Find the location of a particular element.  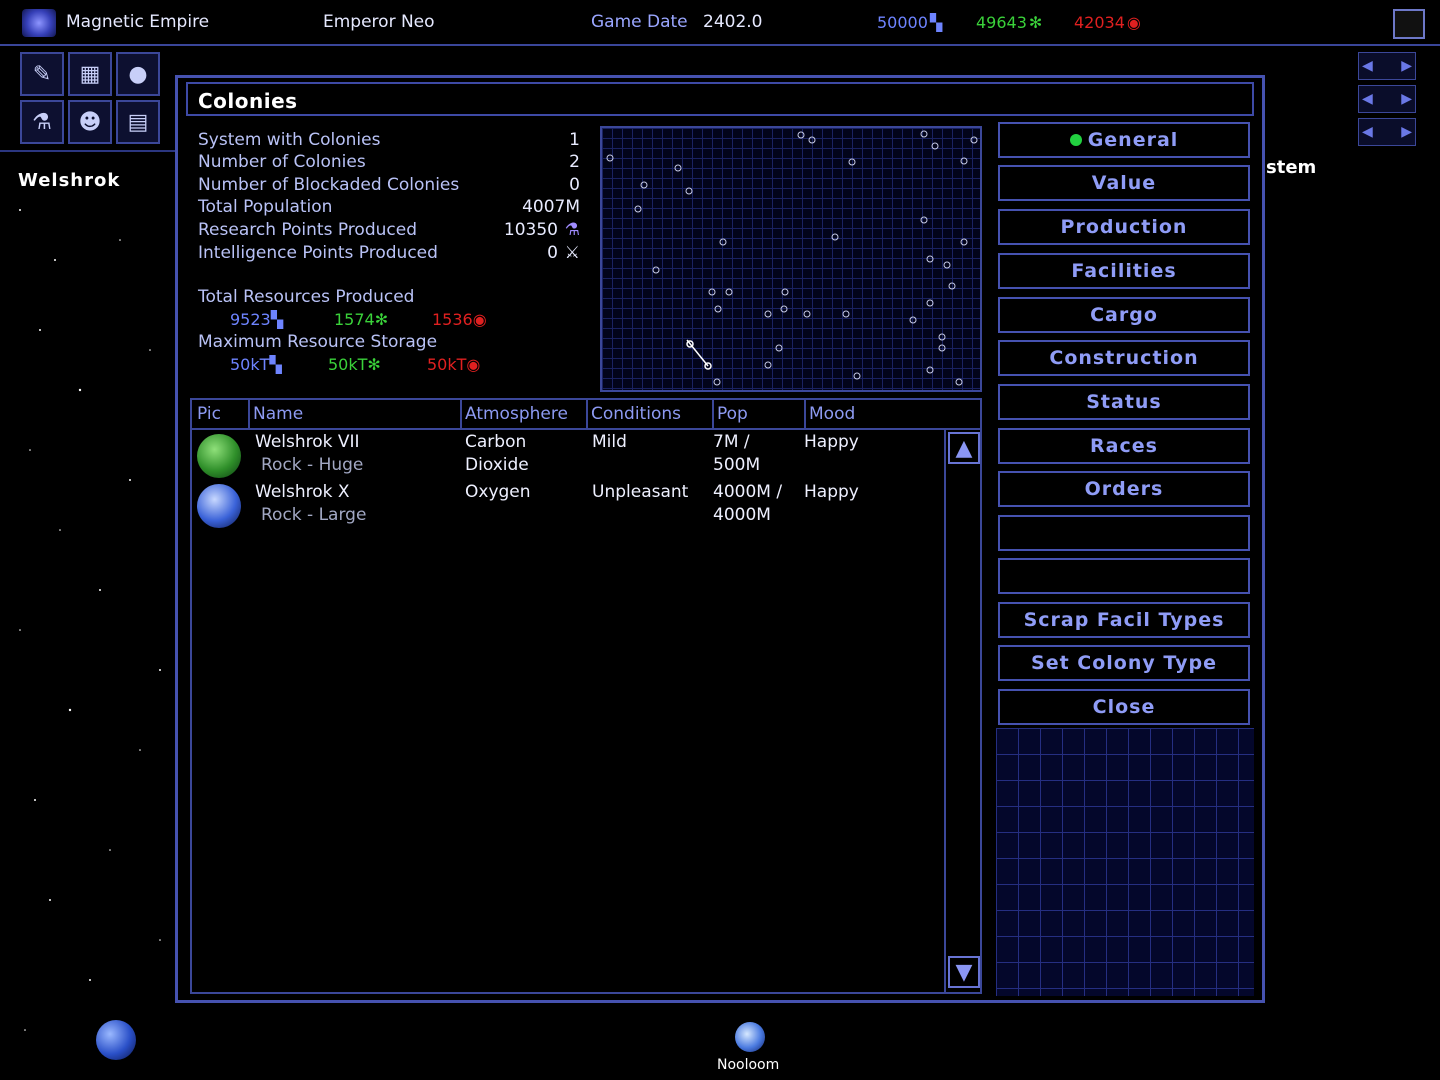

tab-cargo: Cargo is located at coordinates (1124, 315).